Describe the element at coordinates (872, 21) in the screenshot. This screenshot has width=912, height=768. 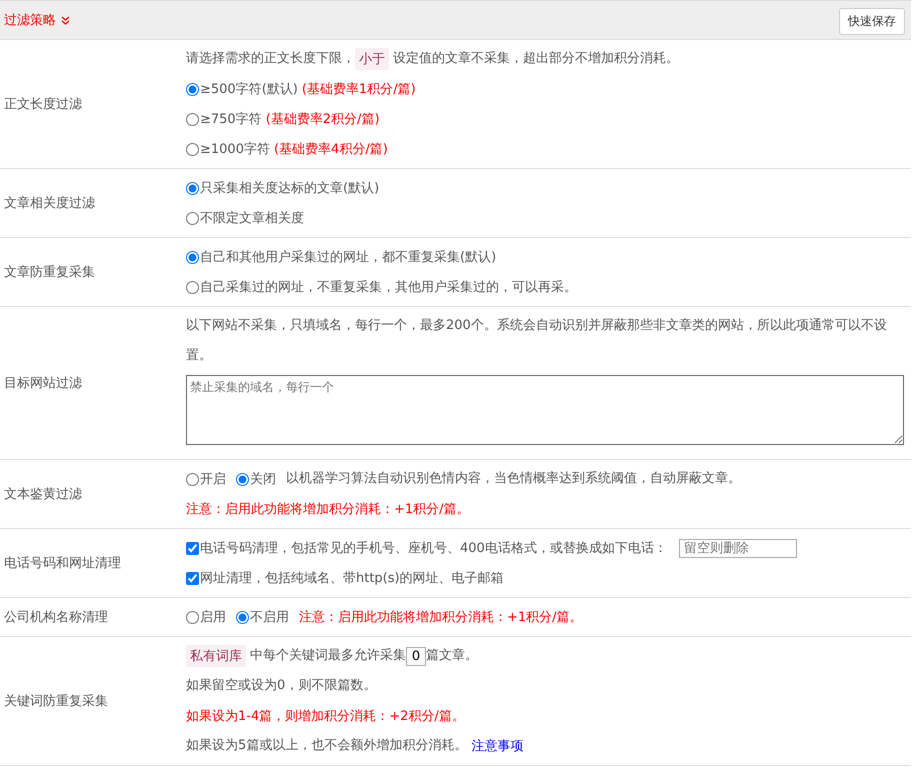
I see `quick-save-button: 快速保存` at that location.